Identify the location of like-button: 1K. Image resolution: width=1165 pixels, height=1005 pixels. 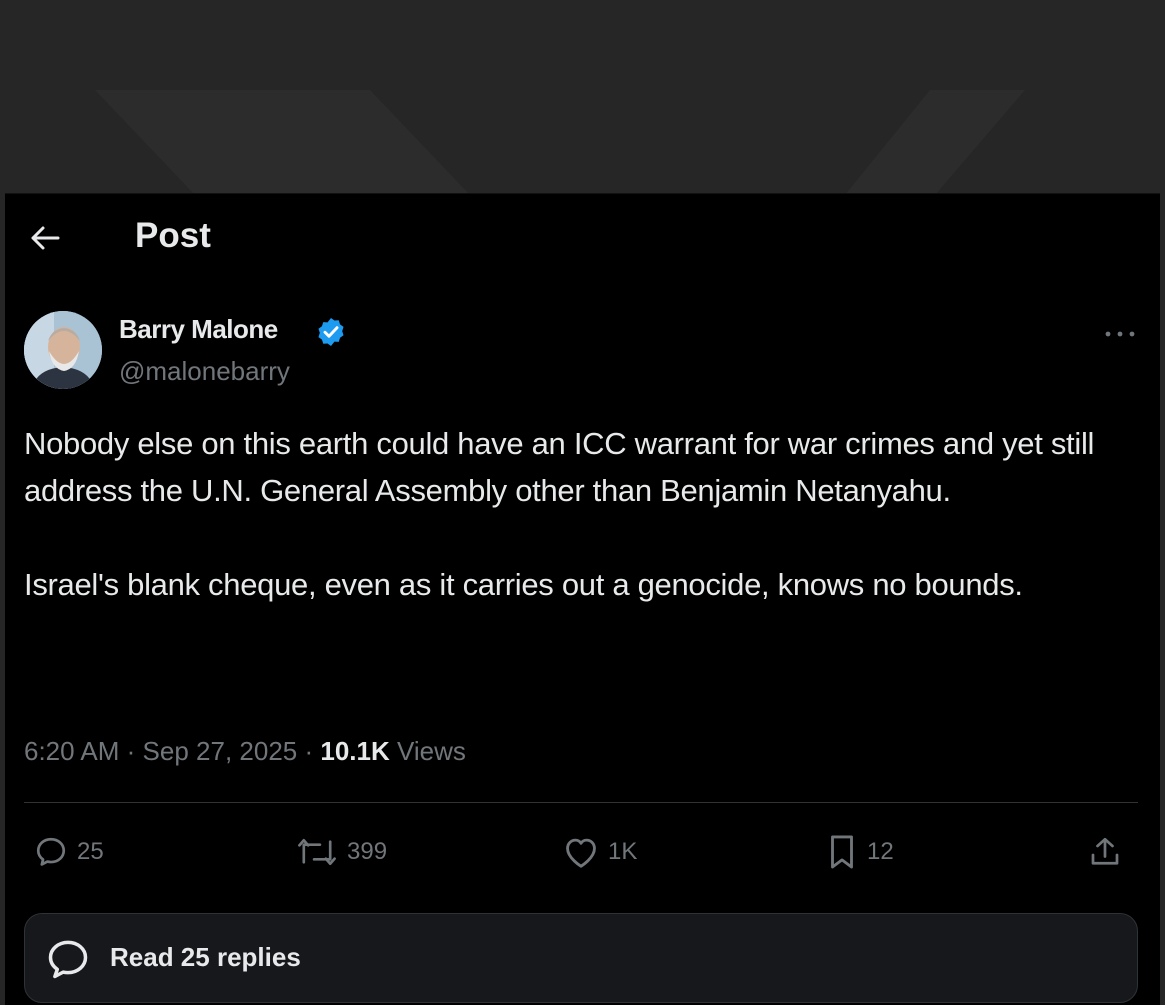
(599, 852).